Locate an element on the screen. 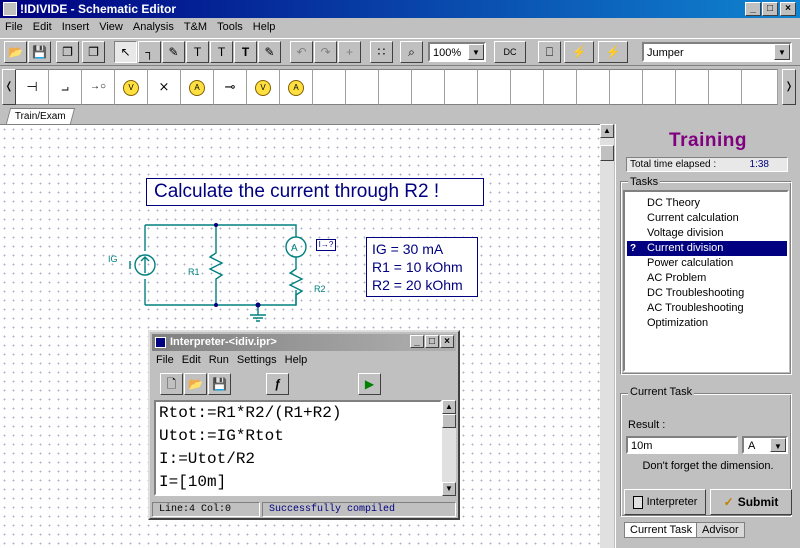 The width and height of the screenshot is (800, 548). circuit-diagram: IG R1 R2 A is located at coordinates (220, 270).